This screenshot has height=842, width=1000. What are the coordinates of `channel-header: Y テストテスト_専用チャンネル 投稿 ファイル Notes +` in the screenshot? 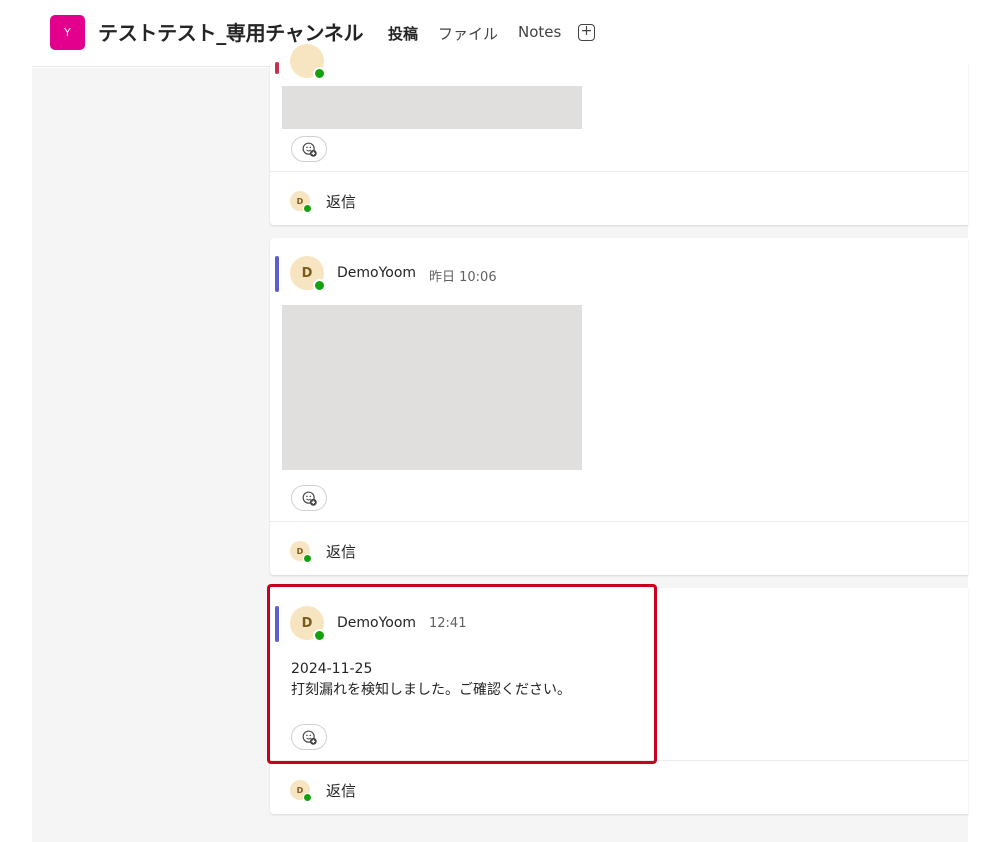 It's located at (500, 33).